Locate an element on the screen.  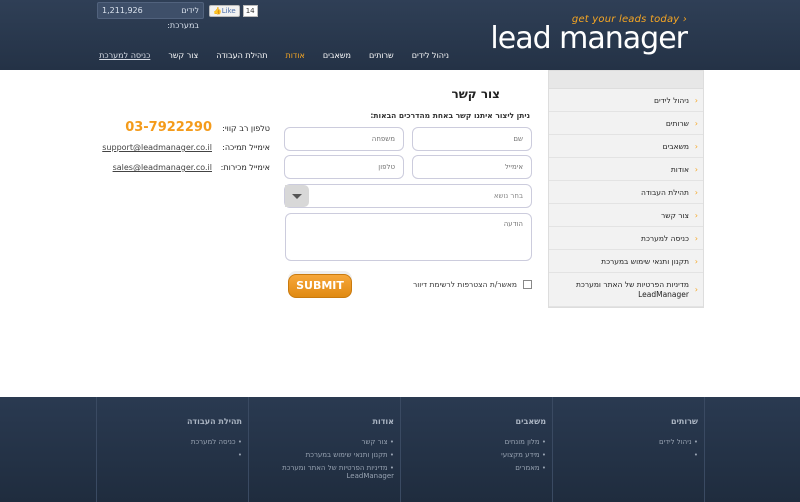
sidebar-item-services: ‹ שרותים is located at coordinates (626, 123).